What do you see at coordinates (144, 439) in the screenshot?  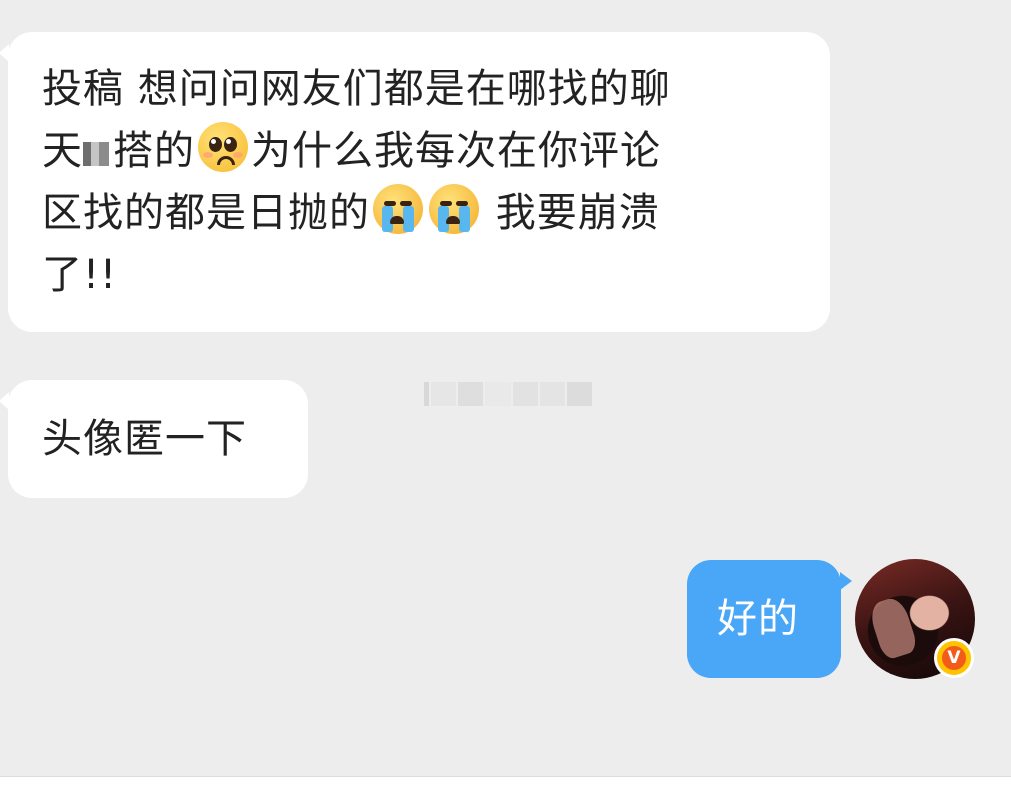 I see `message-text: 头像匿一下` at bounding box center [144, 439].